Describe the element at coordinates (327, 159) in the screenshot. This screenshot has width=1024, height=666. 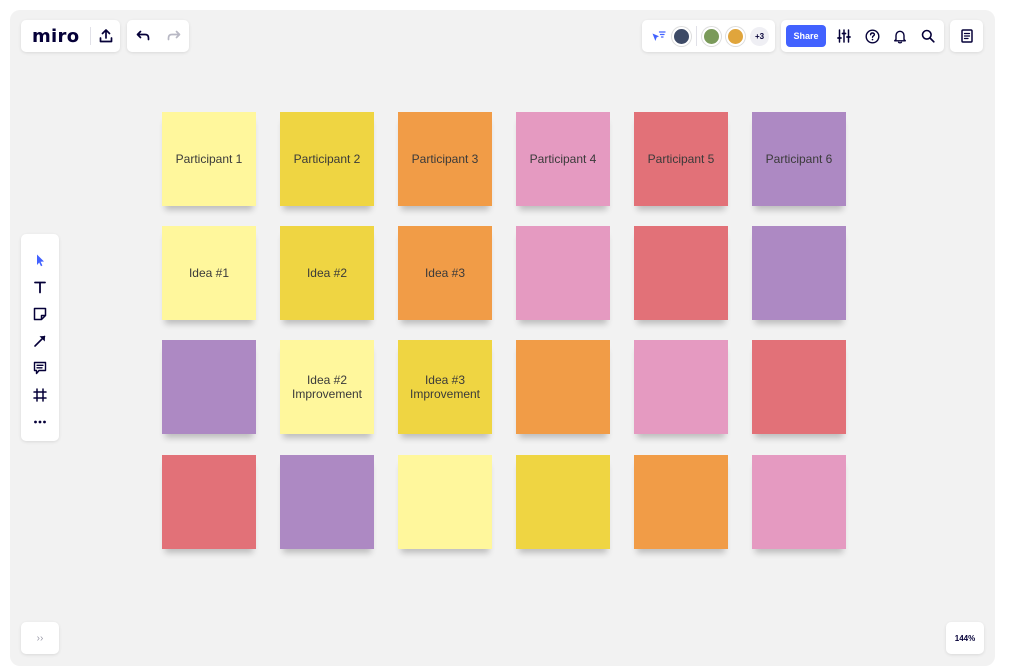
I see `sticky-note: Participant 2` at that location.